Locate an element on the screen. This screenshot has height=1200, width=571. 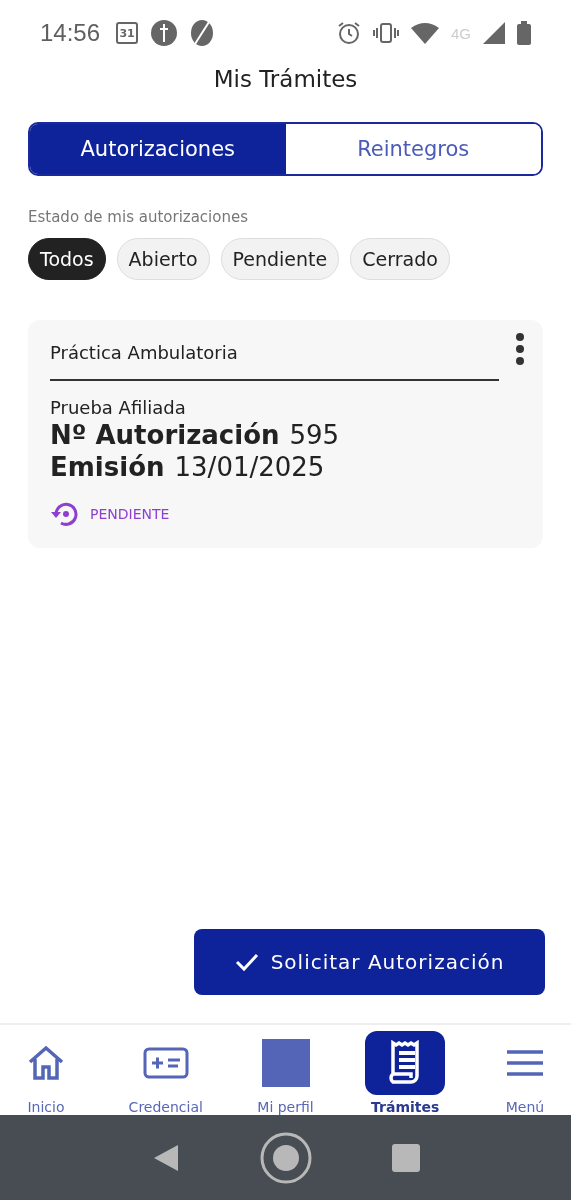
slashed-circle-icon is located at coordinates (202, 33).